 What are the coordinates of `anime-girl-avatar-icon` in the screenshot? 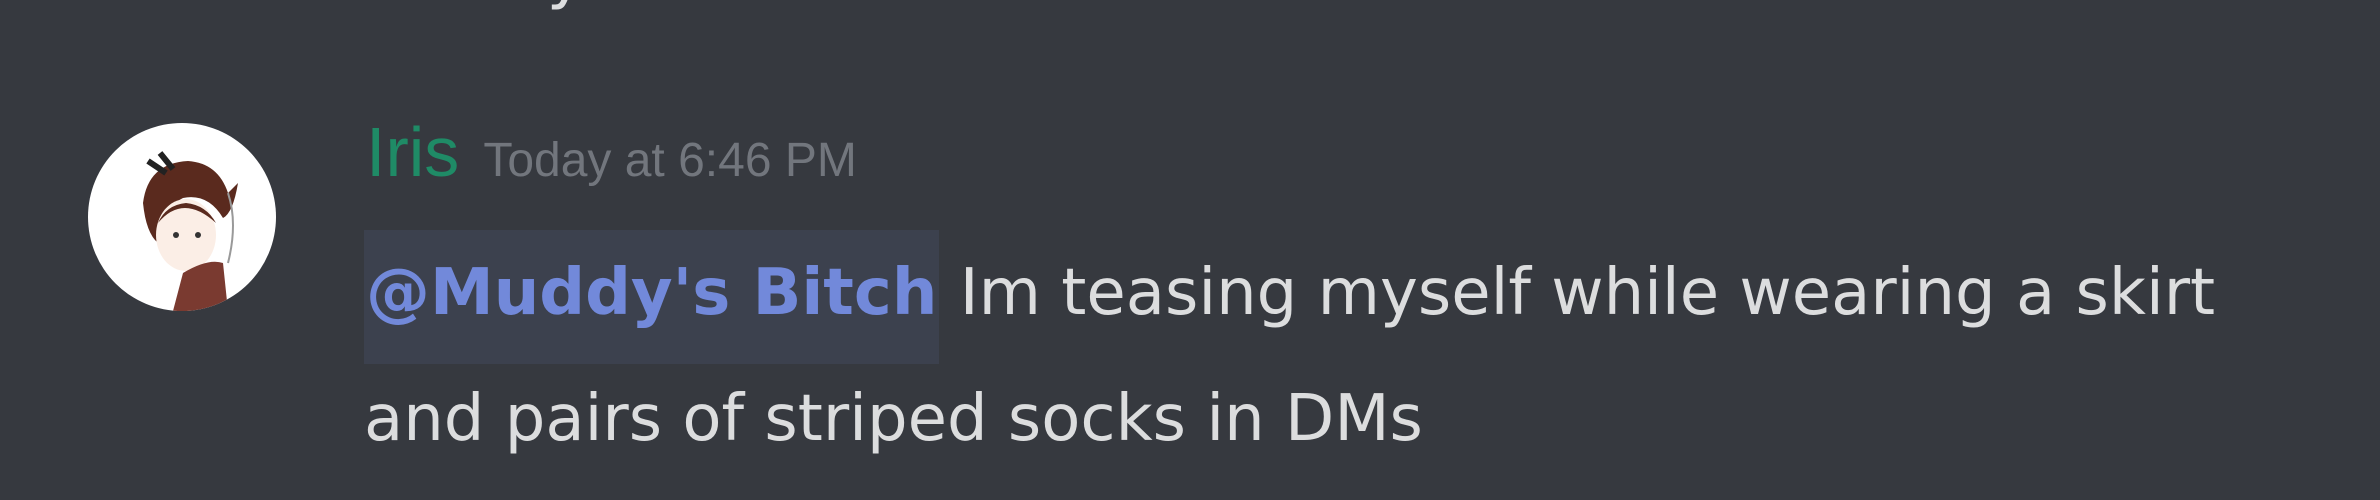 It's located at (190, 231).